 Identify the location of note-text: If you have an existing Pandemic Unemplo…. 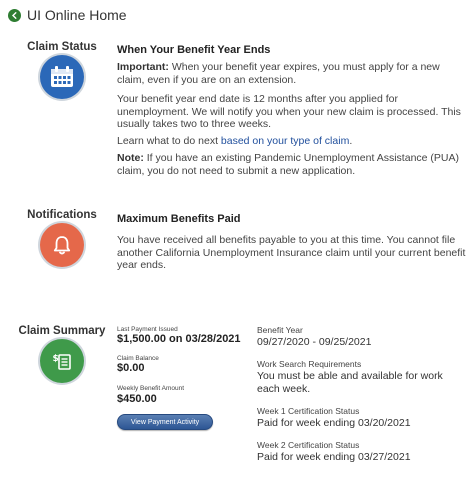
(288, 164).